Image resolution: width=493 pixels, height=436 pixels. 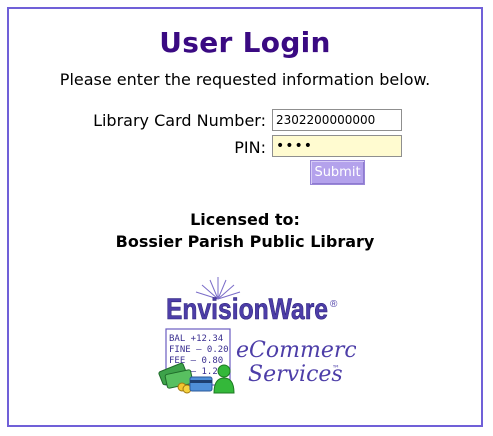 I want to click on credit-card-icon, so click(x=201, y=384).